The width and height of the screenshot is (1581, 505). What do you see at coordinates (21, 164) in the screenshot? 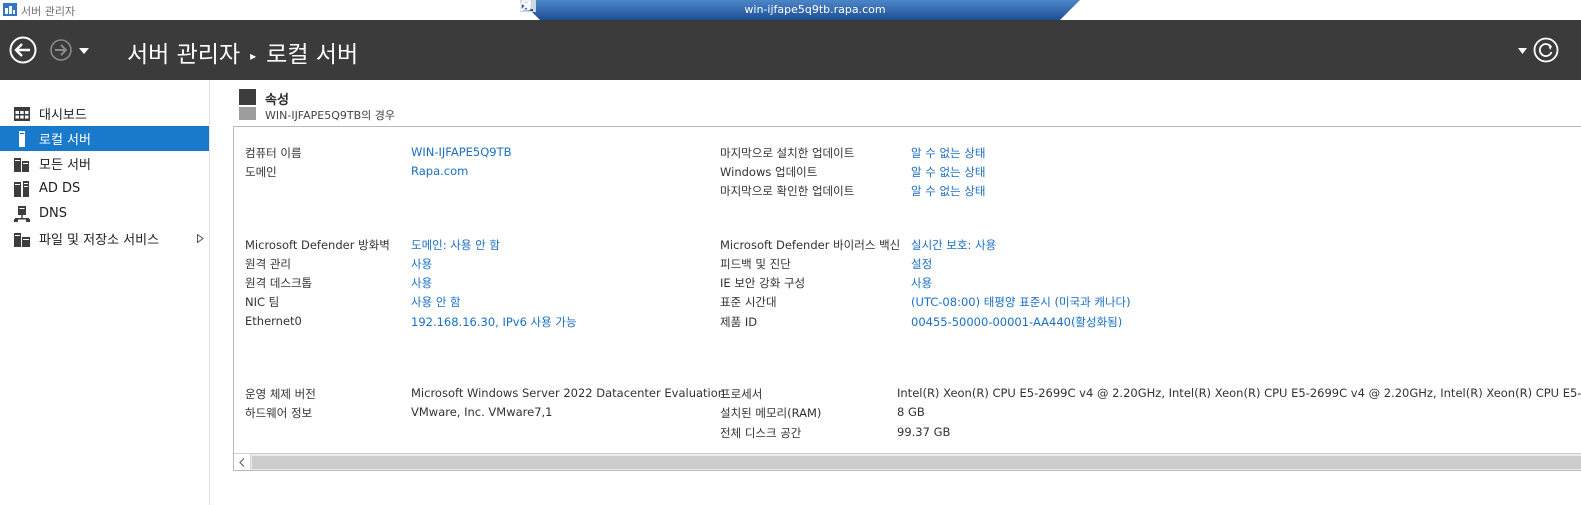
I see `all-servers-icon` at bounding box center [21, 164].